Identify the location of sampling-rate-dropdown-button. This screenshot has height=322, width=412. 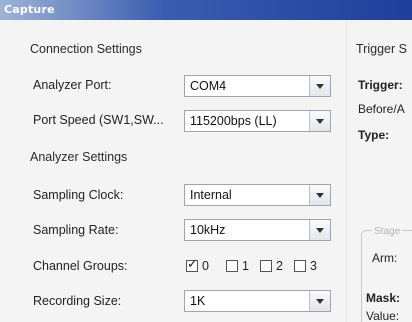
(319, 230).